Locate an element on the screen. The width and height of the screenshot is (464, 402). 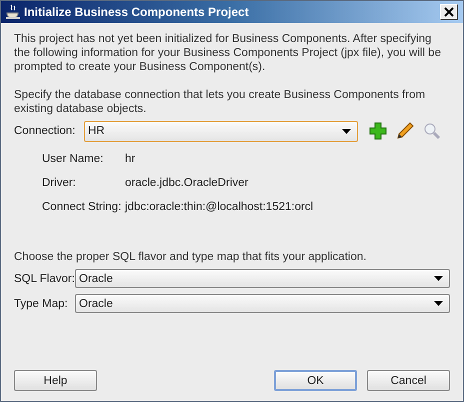
coffee-cup-icon is located at coordinates (13, 12).